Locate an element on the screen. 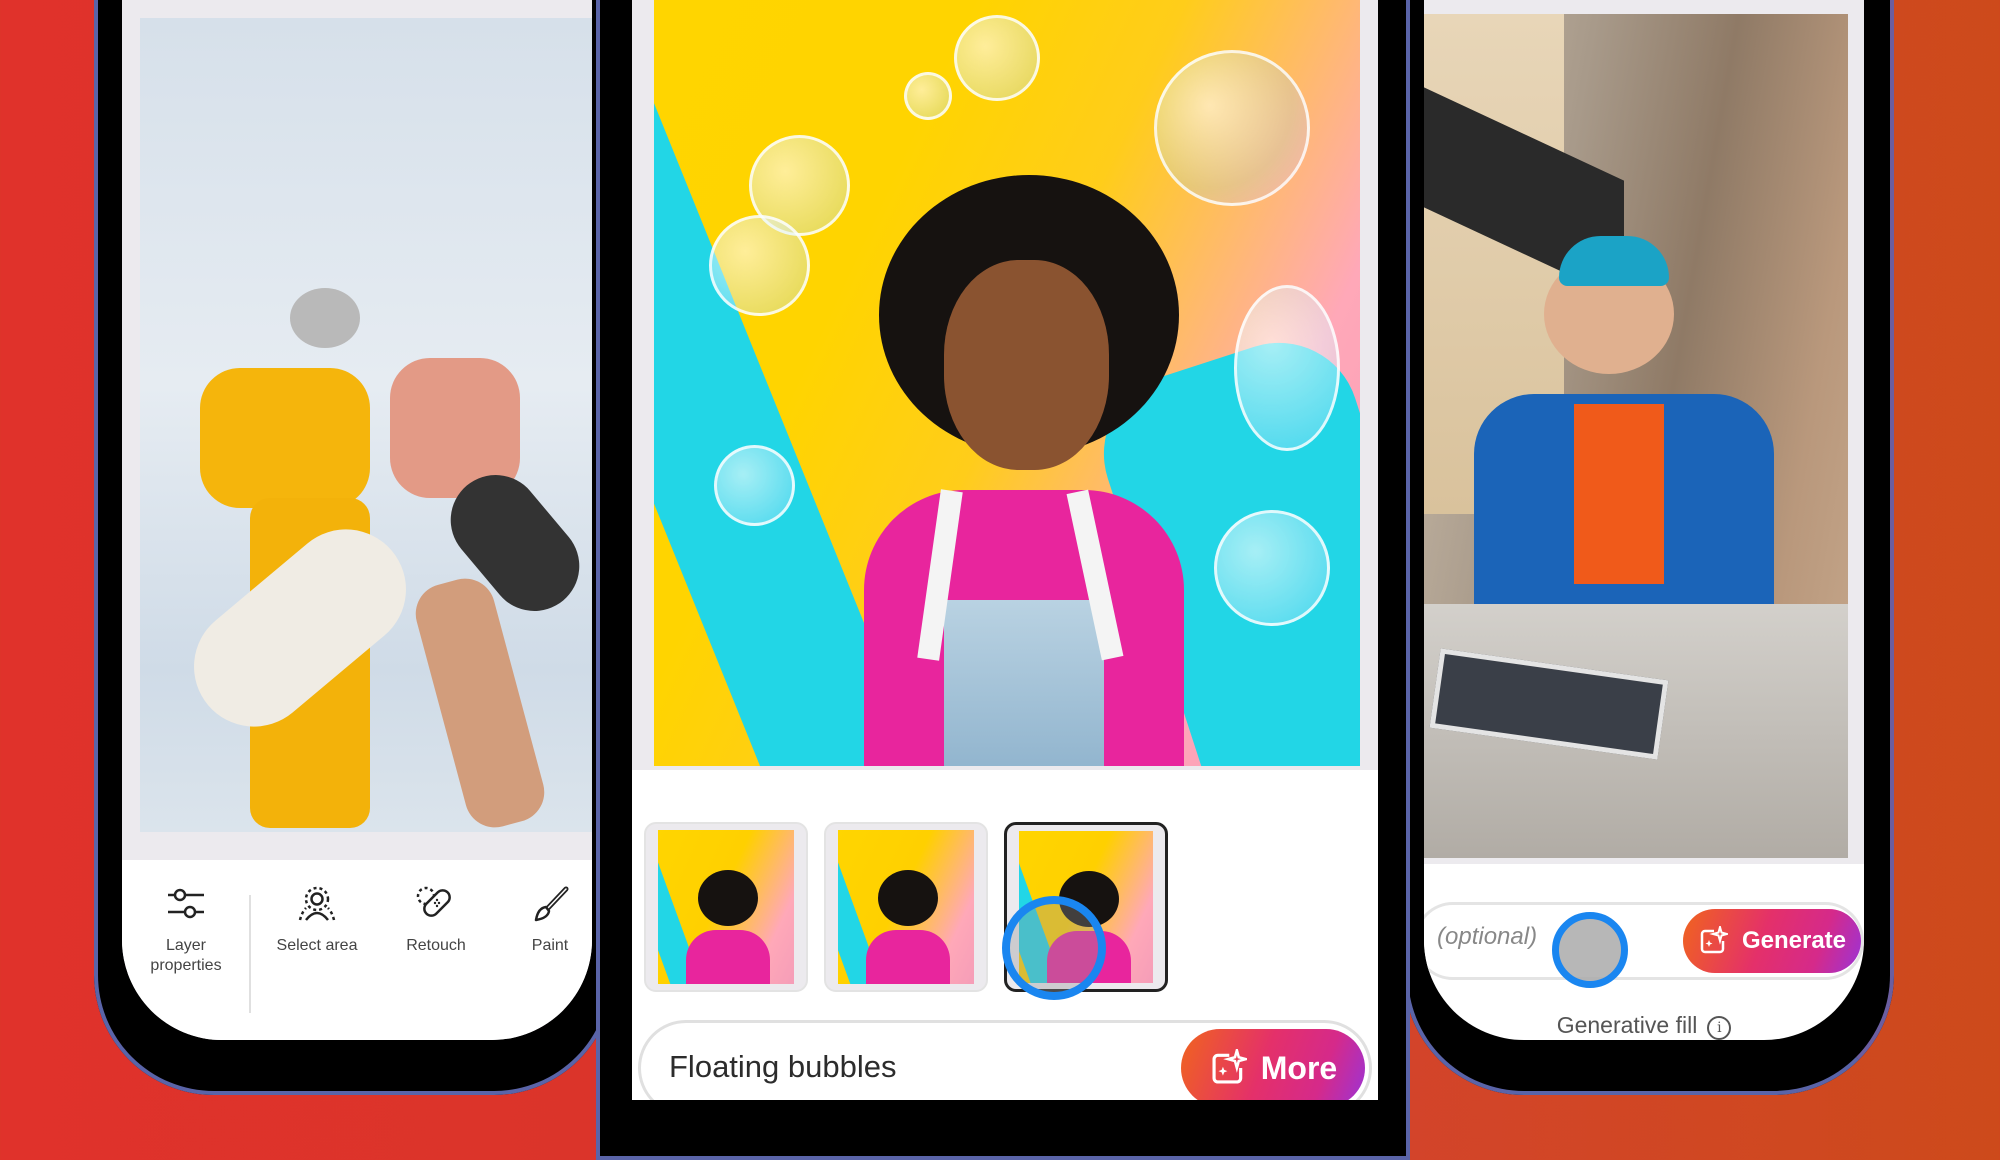  feature-label-text: Generative fill is located at coordinates (1627, 1025).